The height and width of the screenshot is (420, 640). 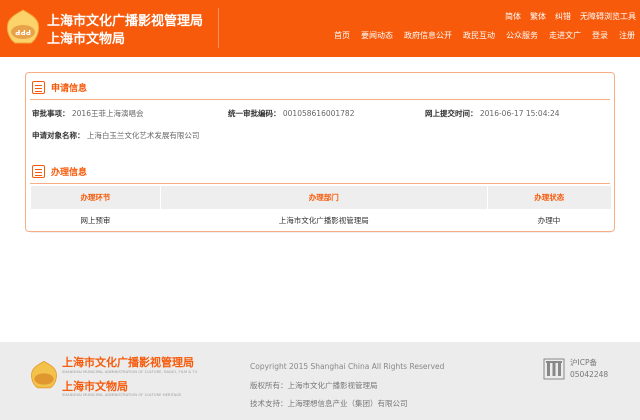 I want to click on submit-time-field: 网上提交时间： 2016-06-17 15:04:24, so click(x=492, y=113).